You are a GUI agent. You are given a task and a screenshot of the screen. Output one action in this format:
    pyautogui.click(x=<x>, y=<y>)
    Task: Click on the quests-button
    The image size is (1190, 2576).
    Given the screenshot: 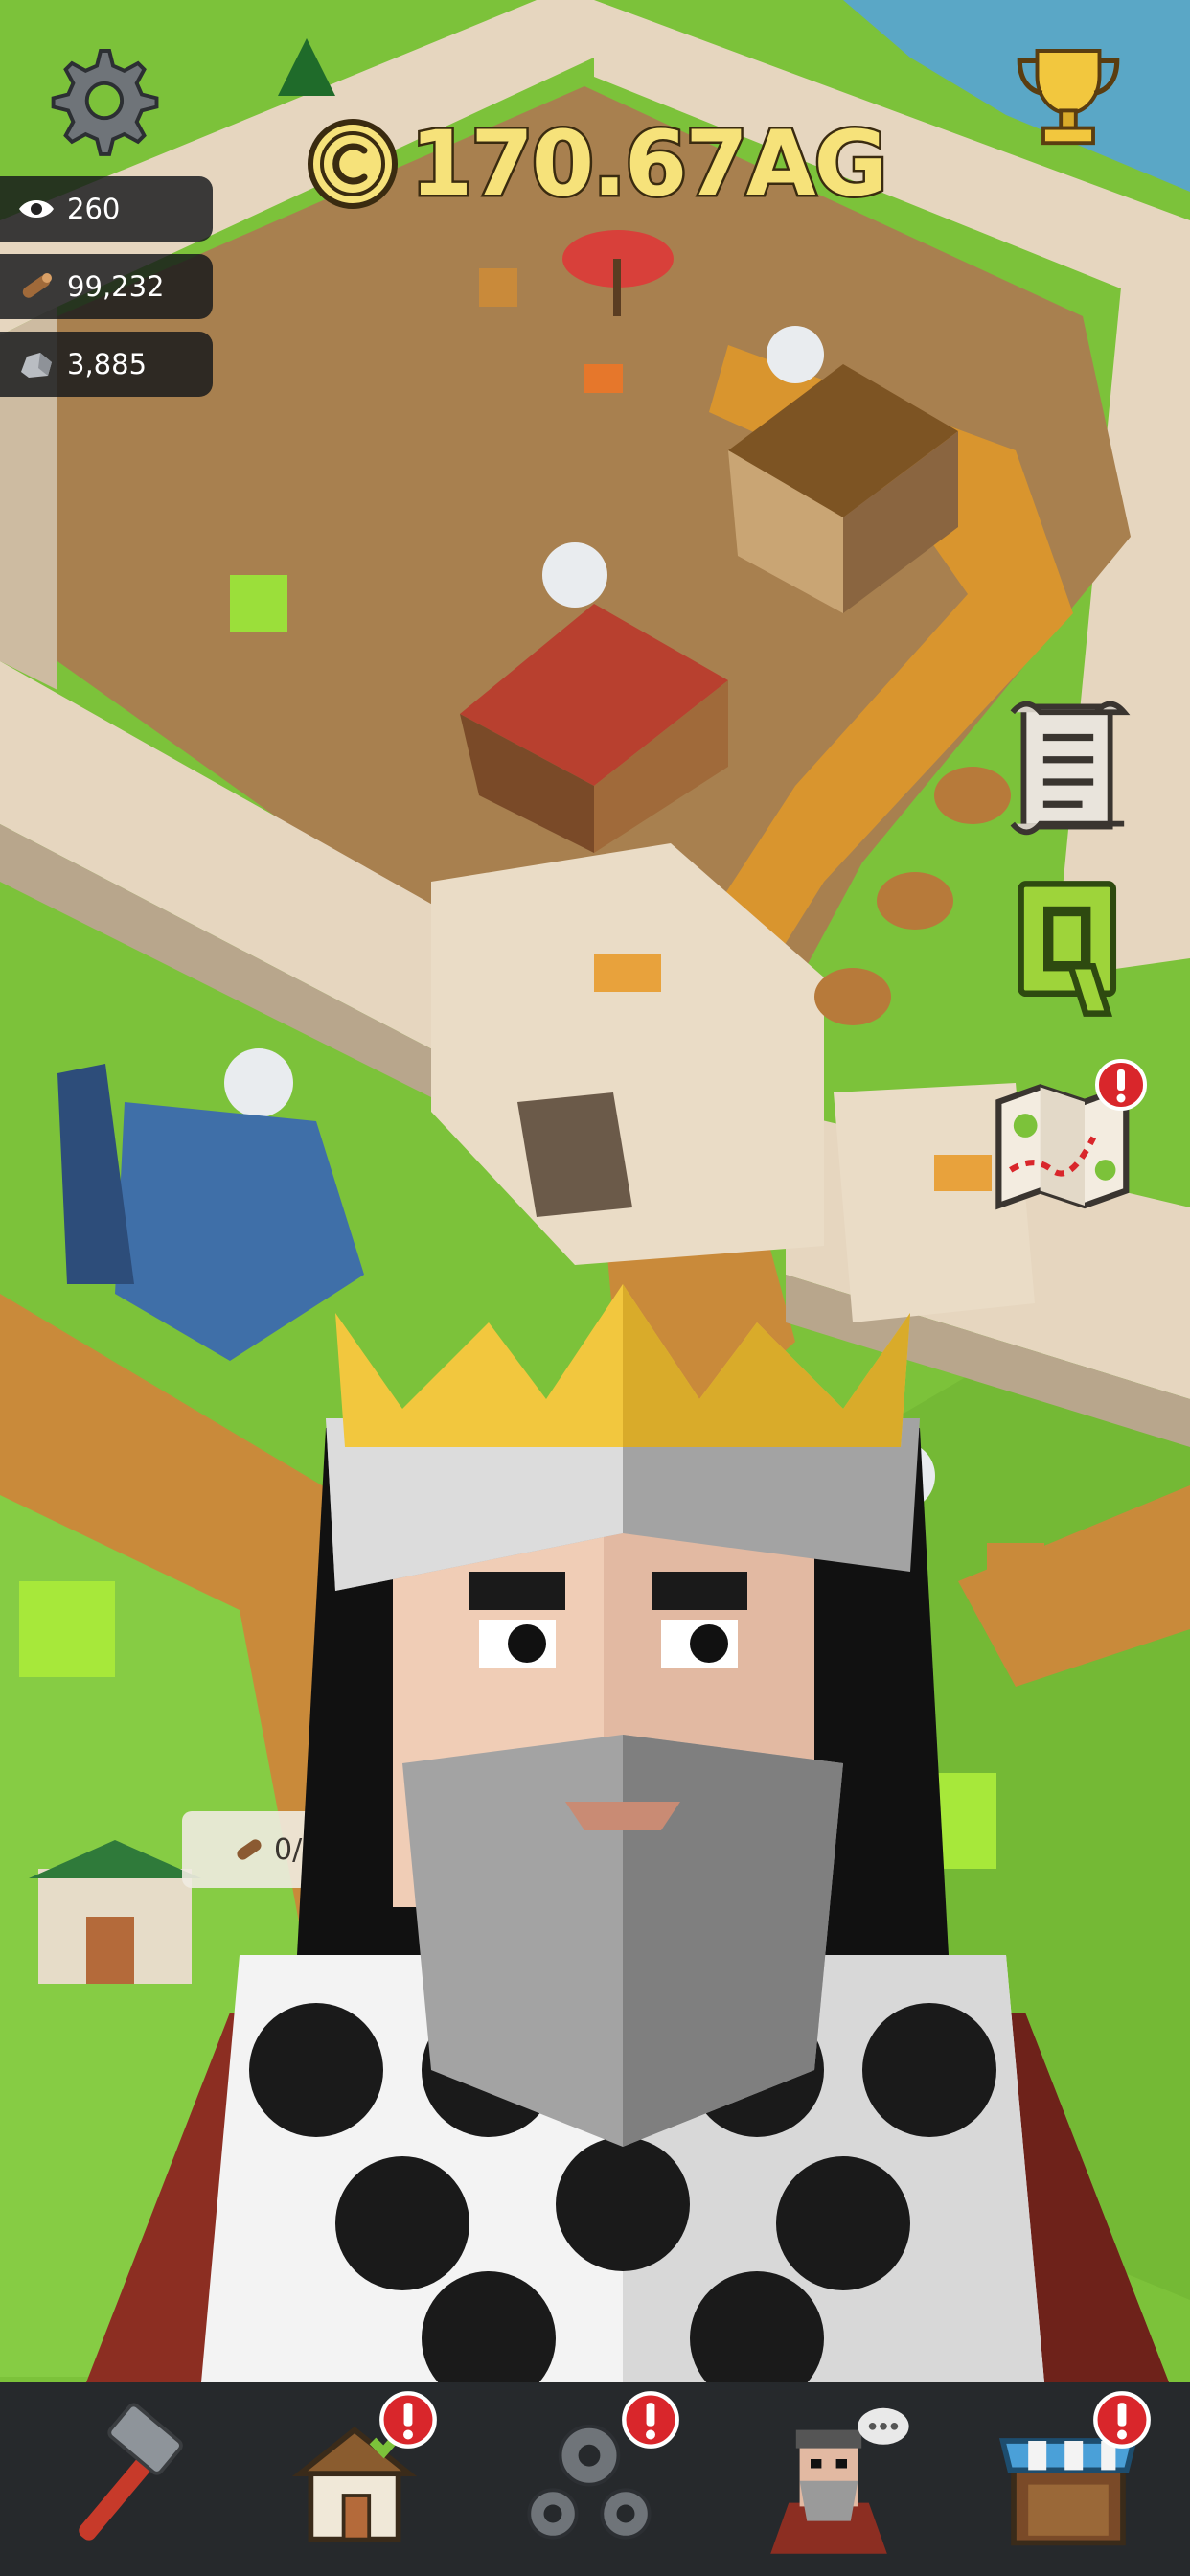 What is the action you would take?
    pyautogui.click(x=1069, y=948)
    